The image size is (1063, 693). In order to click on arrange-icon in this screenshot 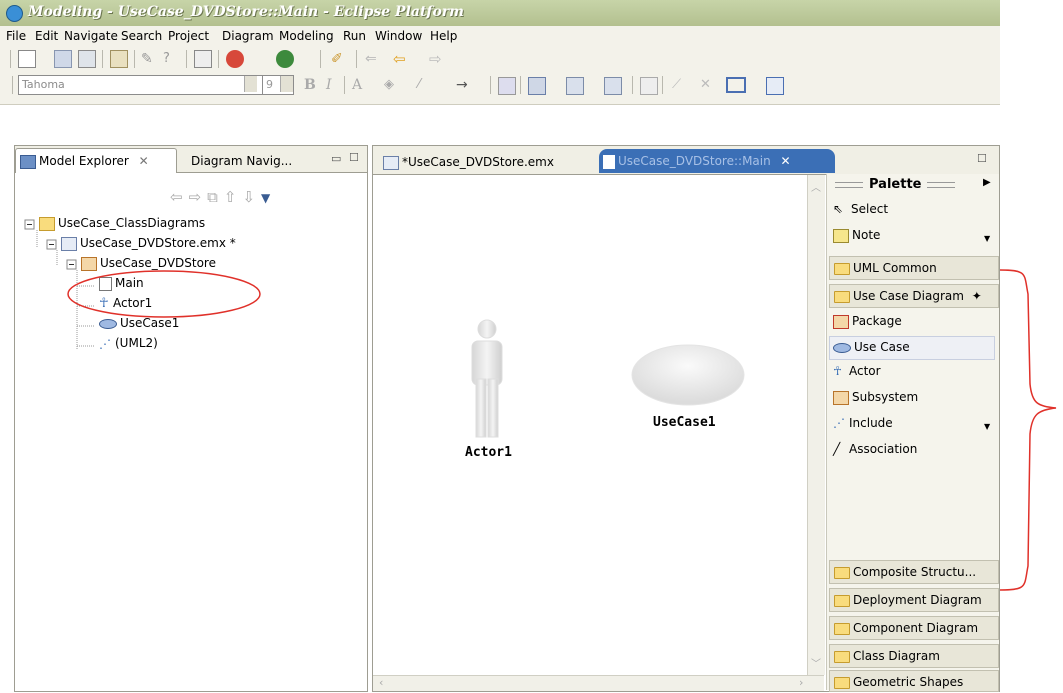, I will do `click(537, 86)`.